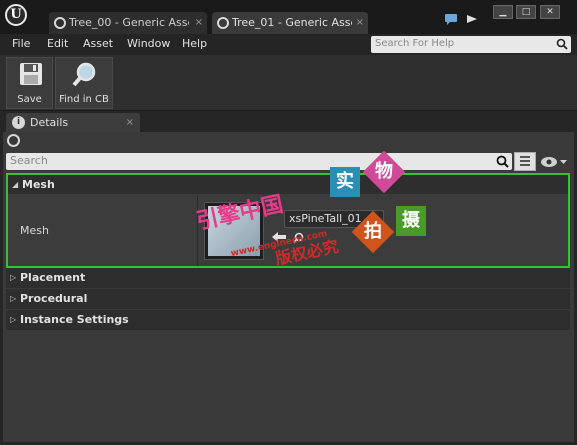 The height and width of the screenshot is (445, 577). Describe the element at coordinates (345, 182) in the screenshot. I see `watermark-box: 实` at that location.